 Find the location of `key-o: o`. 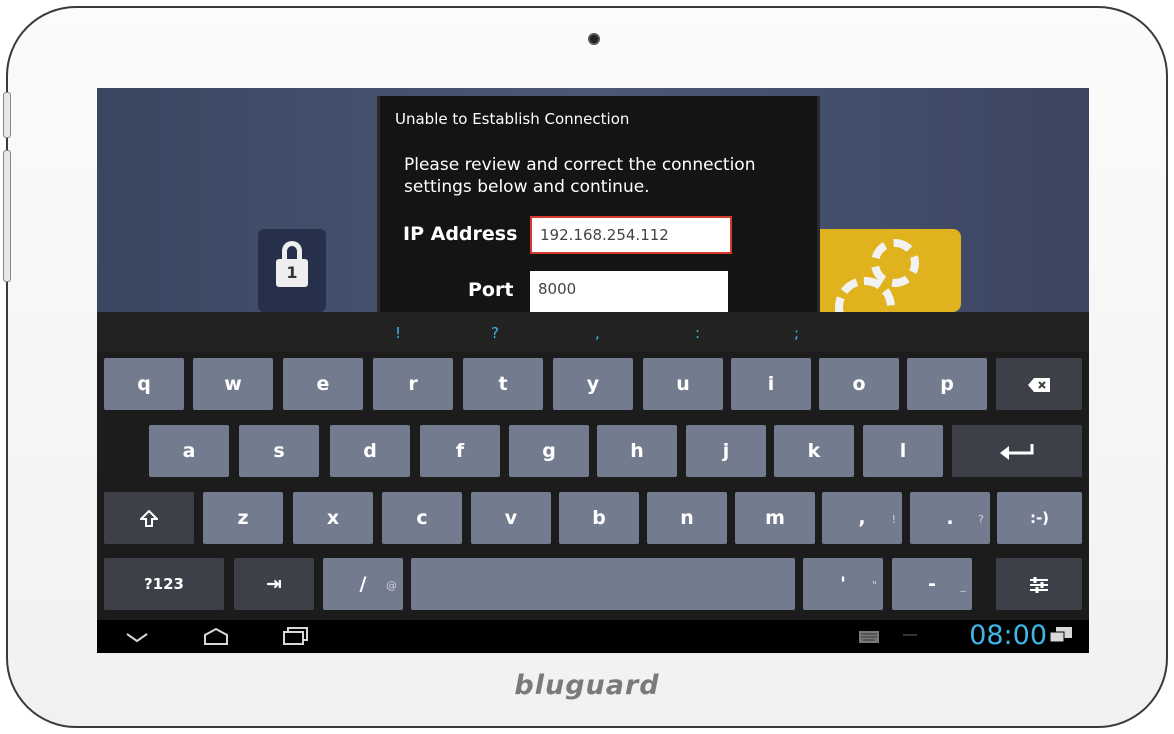

key-o: o is located at coordinates (859, 384).